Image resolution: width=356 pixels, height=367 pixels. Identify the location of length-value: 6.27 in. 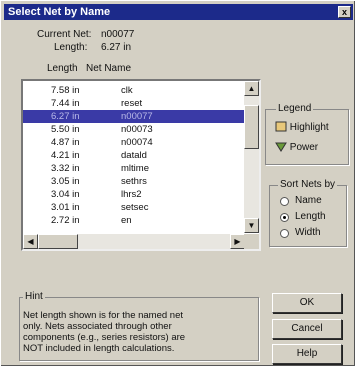
(116, 47).